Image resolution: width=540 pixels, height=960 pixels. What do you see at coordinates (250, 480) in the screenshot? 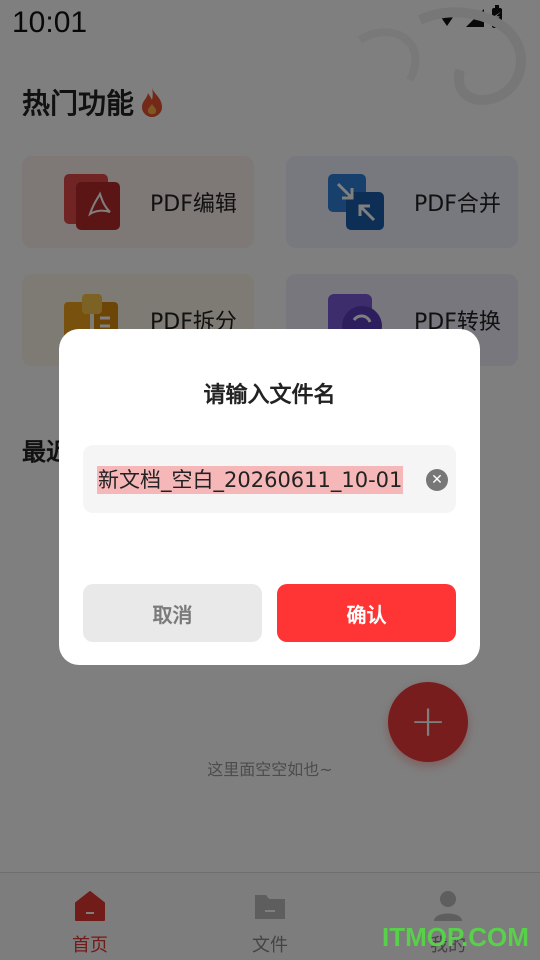
I see `filename-input-value: 新文档_空白_20260611_10-01` at bounding box center [250, 480].